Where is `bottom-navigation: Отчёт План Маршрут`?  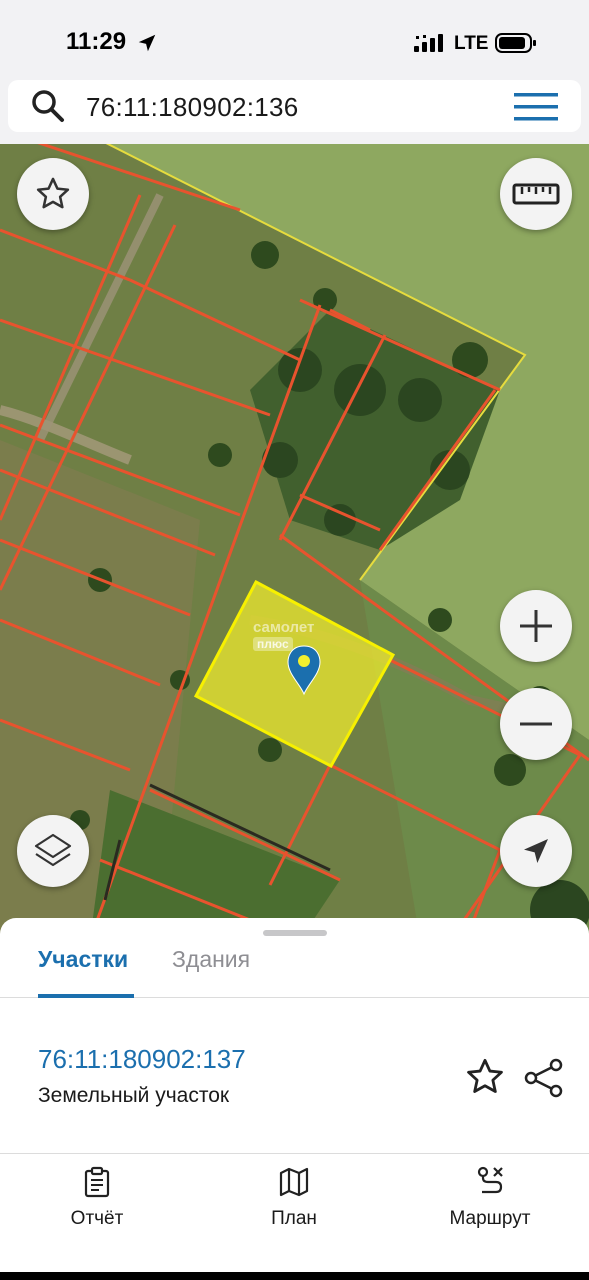
bottom-navigation: Отчёт План Маршрут is located at coordinates (294, 1216).